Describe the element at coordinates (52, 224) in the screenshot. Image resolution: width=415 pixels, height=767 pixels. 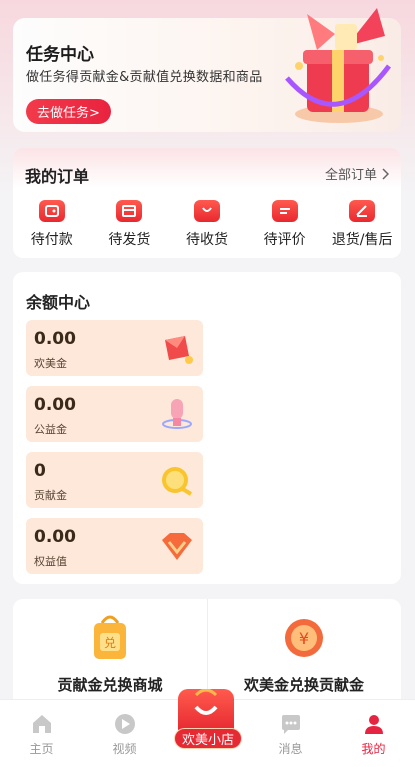
I see `order-pending-payment: 待付款` at that location.